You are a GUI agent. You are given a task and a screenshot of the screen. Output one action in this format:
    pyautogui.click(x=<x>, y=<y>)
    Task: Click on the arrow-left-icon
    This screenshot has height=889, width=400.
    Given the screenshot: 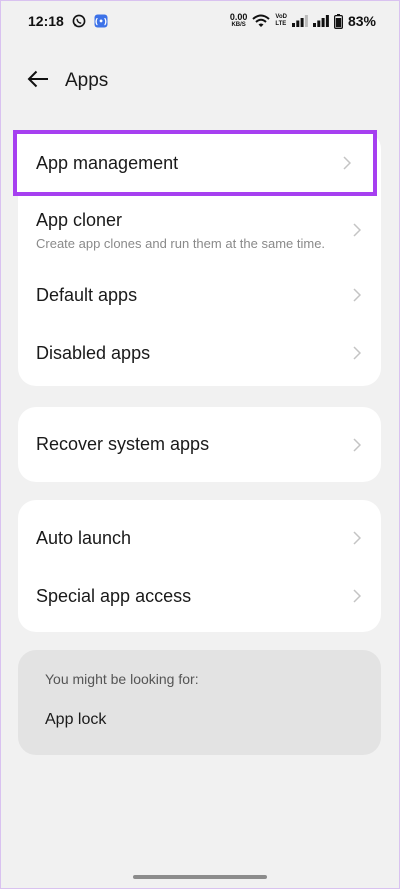 What is the action you would take?
    pyautogui.click(x=38, y=81)
    